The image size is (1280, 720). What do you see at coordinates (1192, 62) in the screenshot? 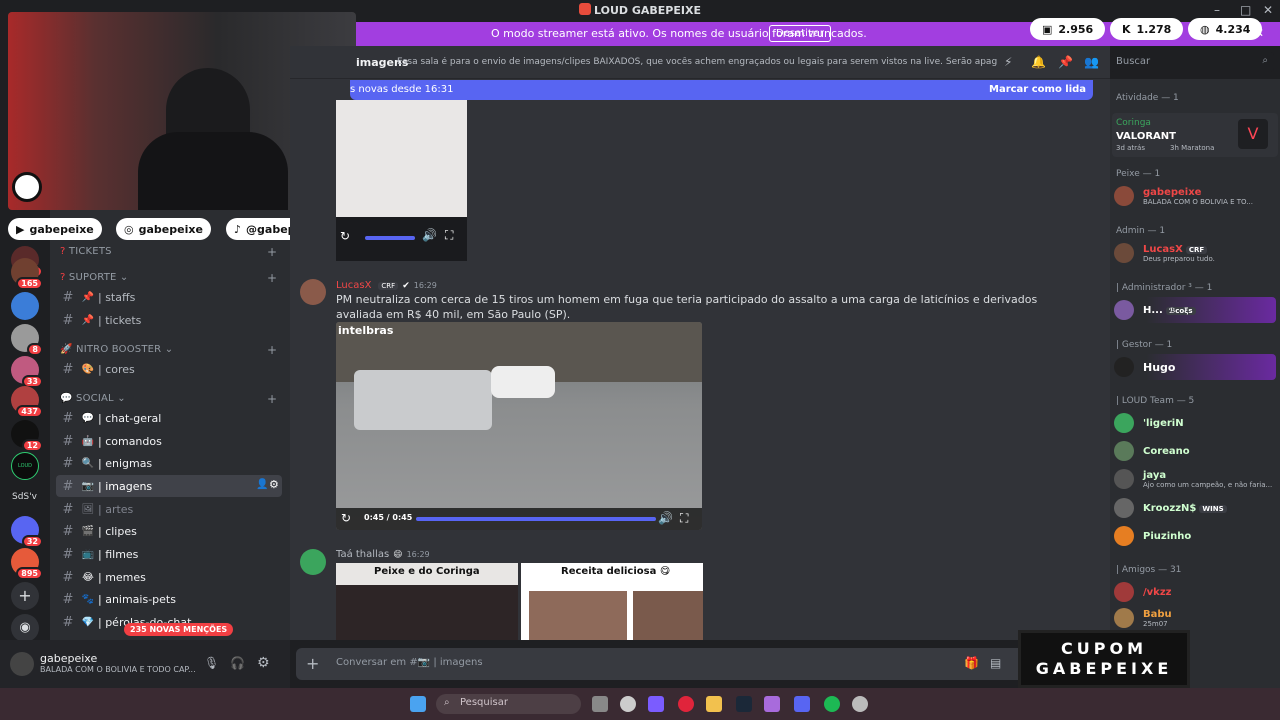
I see `search-input: Buscar ⌕` at bounding box center [1192, 62].